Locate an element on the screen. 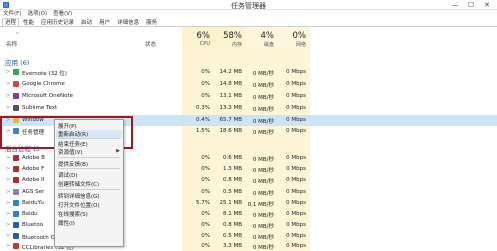 The width and height of the screenshot is (497, 251). cpu-header: 6% CPU is located at coordinates (198, 40).